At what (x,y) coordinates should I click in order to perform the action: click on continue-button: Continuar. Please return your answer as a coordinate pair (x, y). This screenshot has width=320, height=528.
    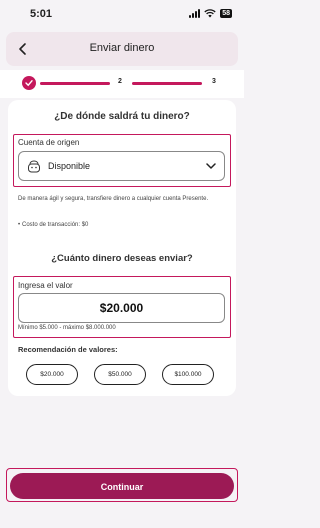
    Looking at the image, I should click on (122, 486).